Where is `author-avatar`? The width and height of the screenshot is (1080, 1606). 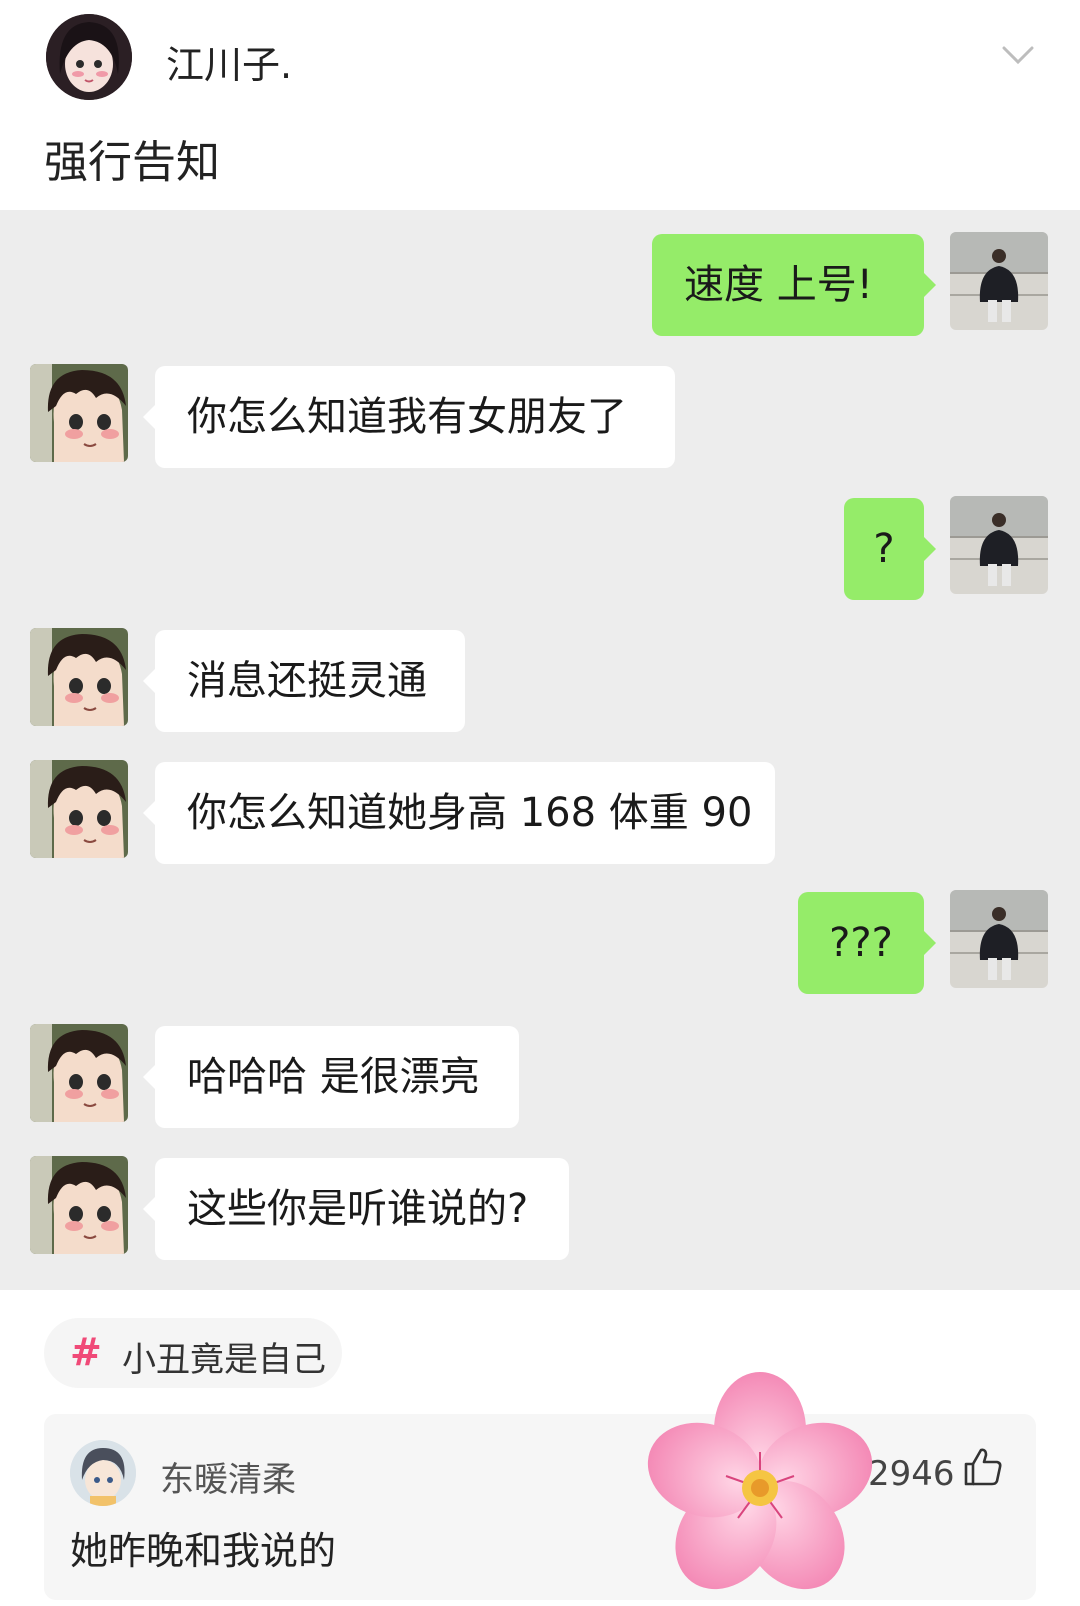
author-avatar is located at coordinates (89, 57).